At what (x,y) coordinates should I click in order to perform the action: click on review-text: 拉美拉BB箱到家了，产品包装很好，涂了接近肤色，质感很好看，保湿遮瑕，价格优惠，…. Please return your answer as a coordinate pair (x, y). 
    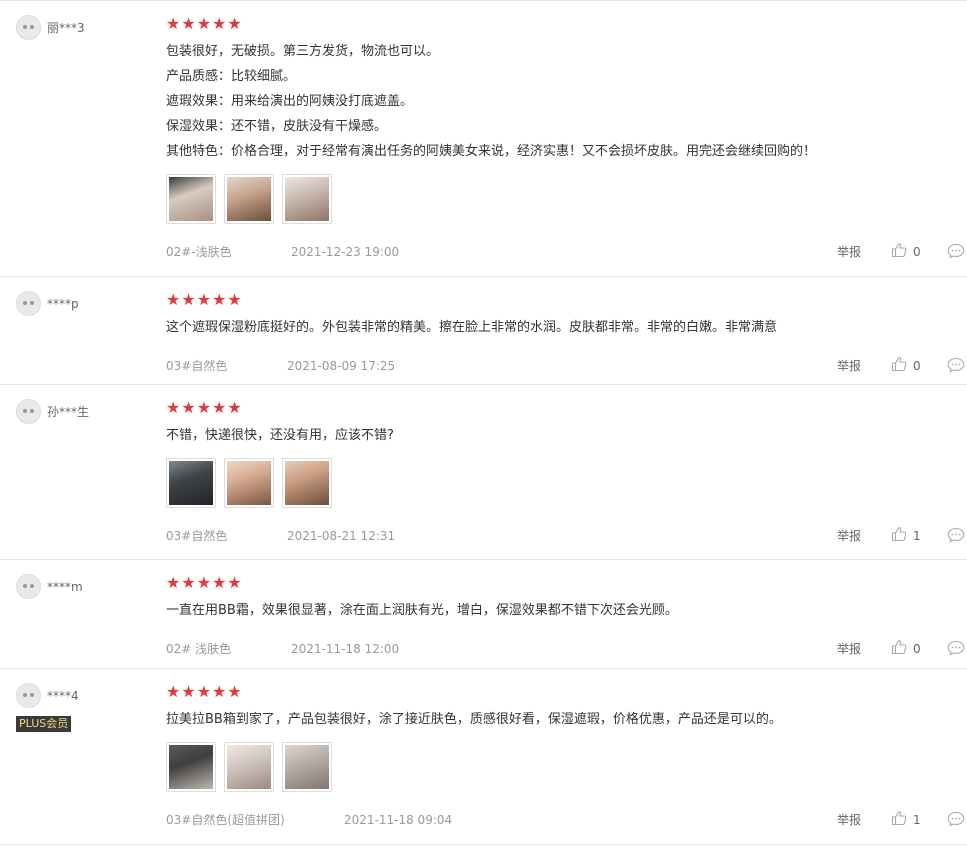
    Looking at the image, I should click on (566, 719).